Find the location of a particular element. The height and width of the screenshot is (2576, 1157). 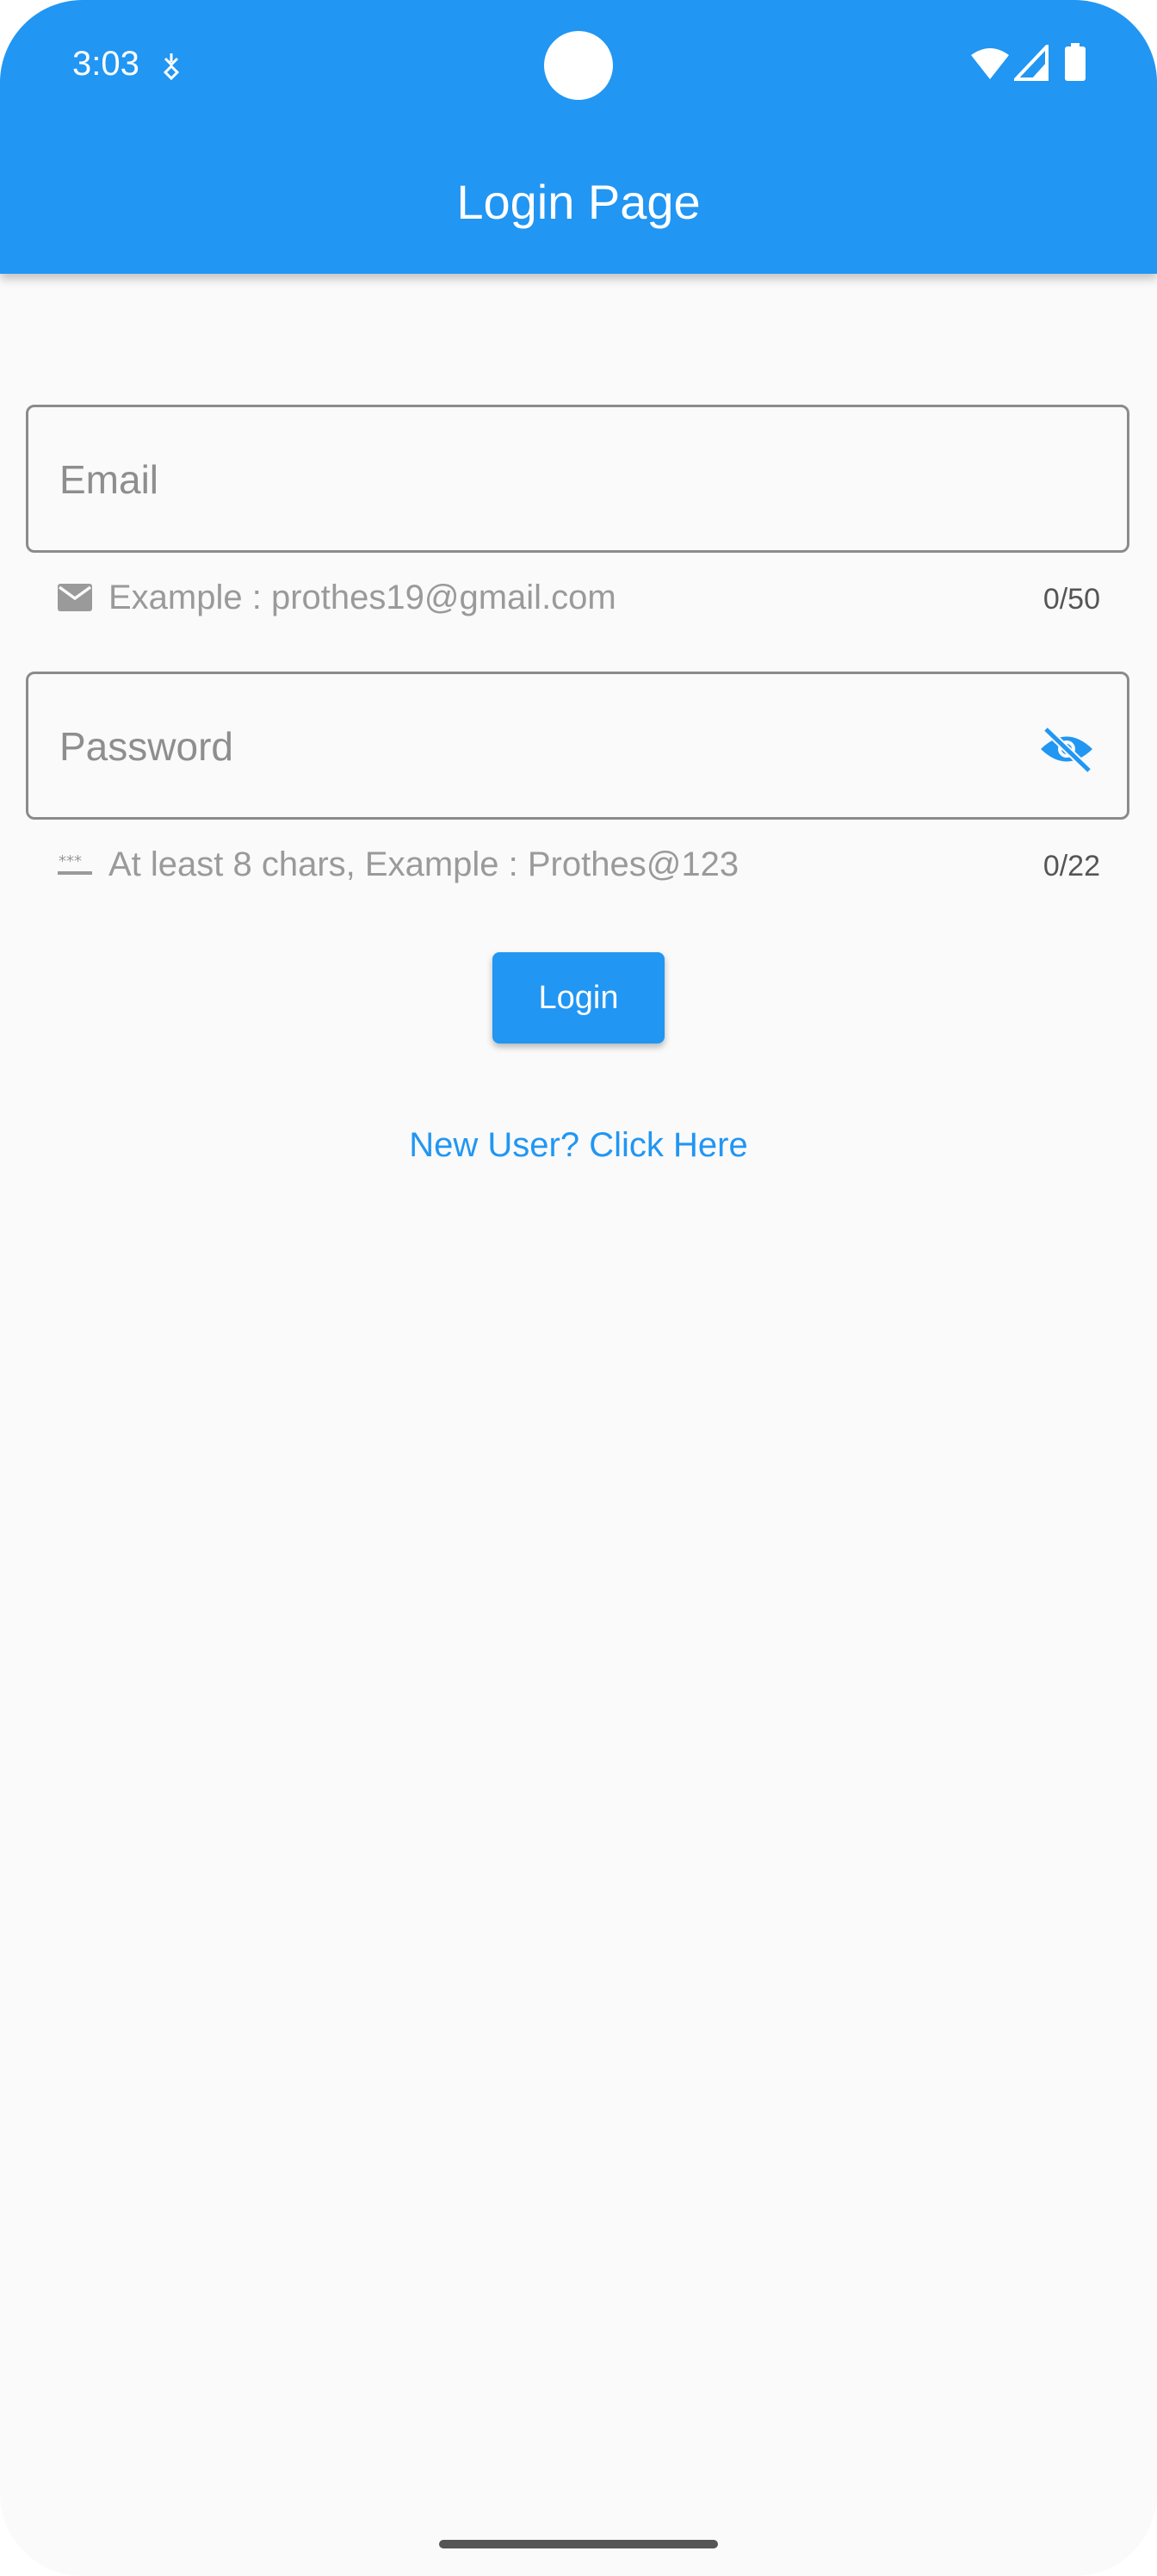

status-time: 3:03 is located at coordinates (106, 64).